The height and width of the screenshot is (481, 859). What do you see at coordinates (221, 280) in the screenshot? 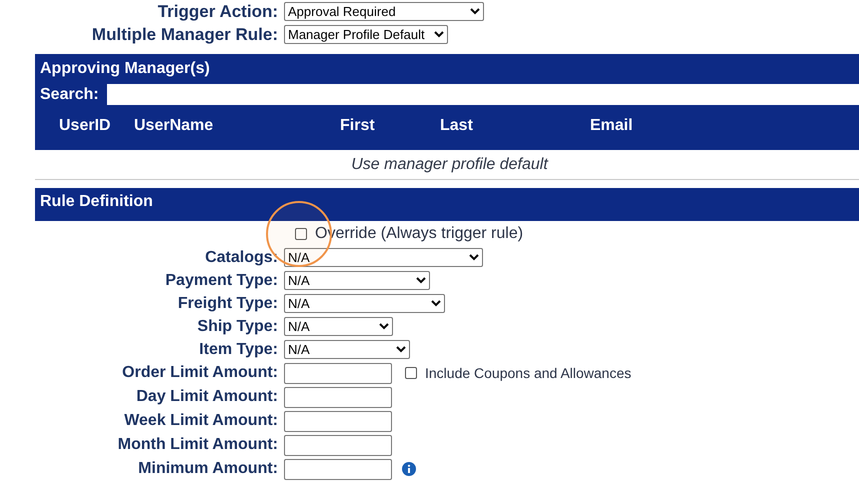
I see `field-label: Payment Type:` at bounding box center [221, 280].